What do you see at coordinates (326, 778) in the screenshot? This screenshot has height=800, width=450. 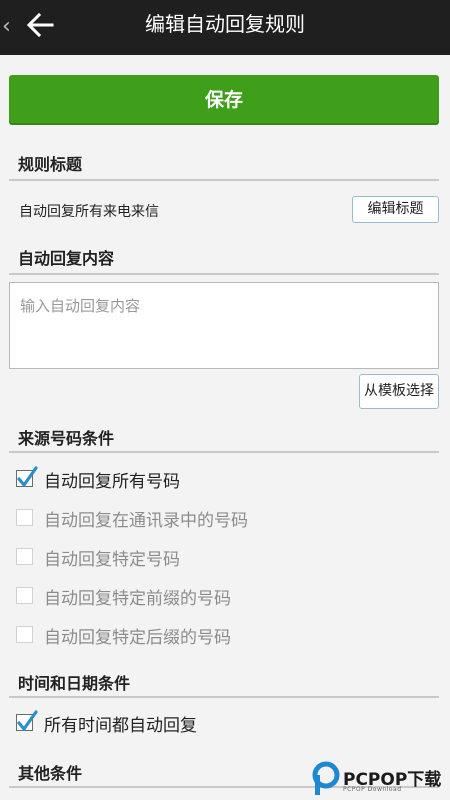 I see `pcpop-logo-icon` at bounding box center [326, 778].